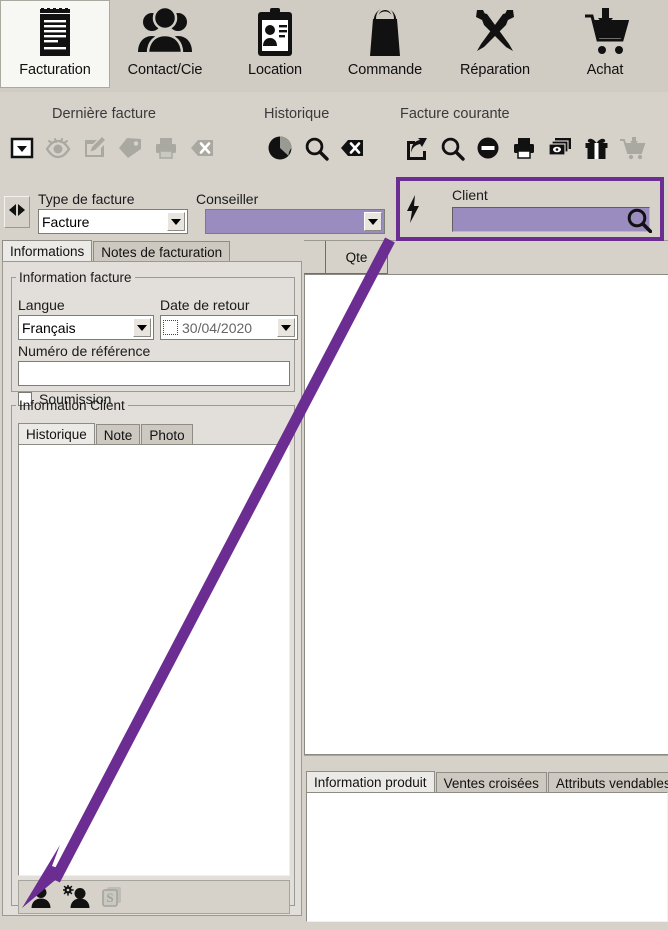  I want to click on module-button-reparation: Réparation, so click(495, 44).